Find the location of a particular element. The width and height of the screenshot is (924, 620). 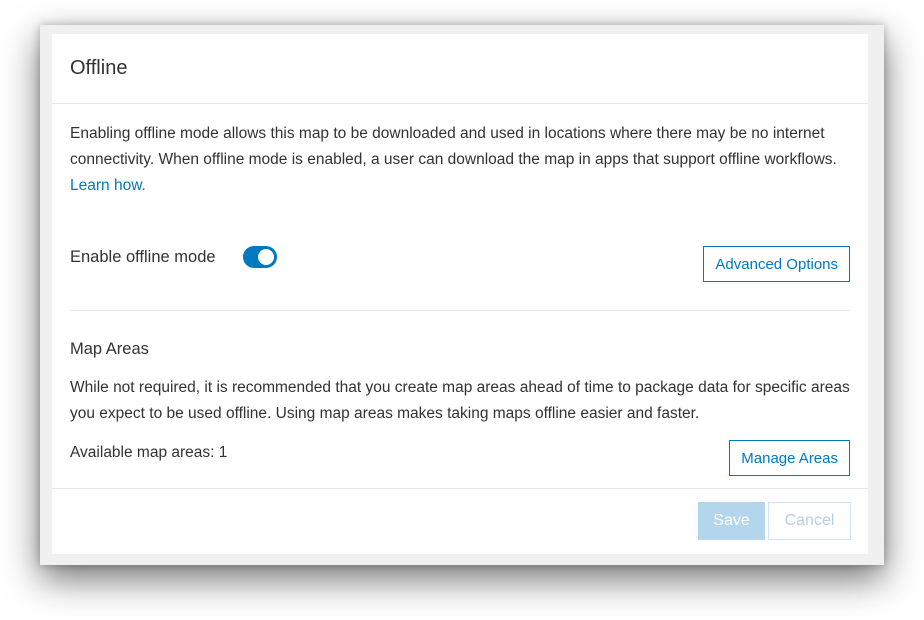

dialog-header: Offline is located at coordinates (460, 69).